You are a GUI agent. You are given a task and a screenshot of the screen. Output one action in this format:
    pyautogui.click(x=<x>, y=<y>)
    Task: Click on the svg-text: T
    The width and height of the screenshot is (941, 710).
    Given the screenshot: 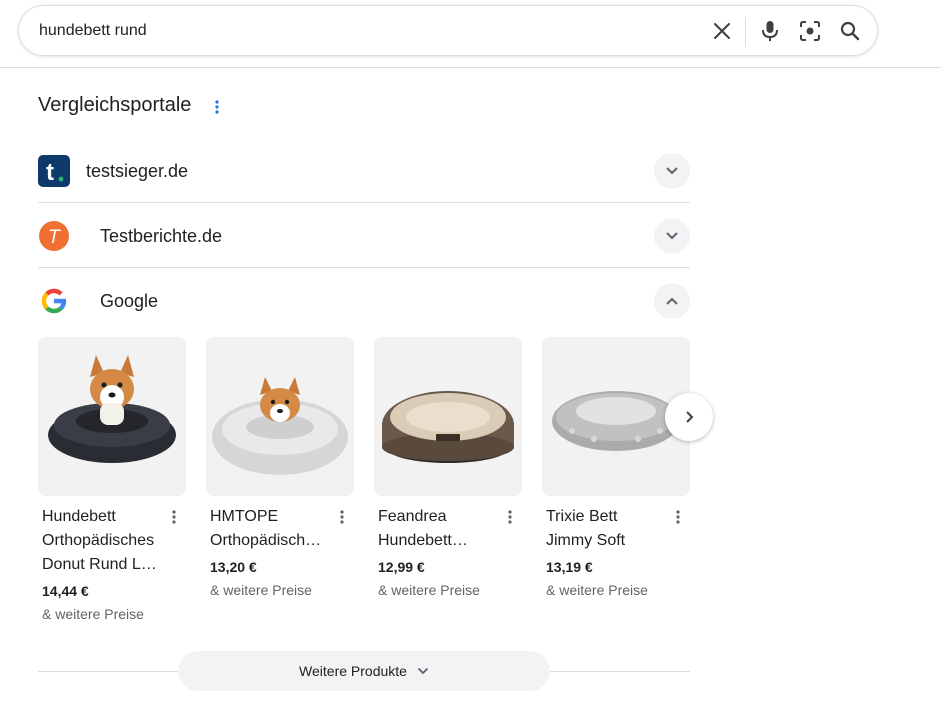 What is the action you would take?
    pyautogui.click(x=54, y=237)
    